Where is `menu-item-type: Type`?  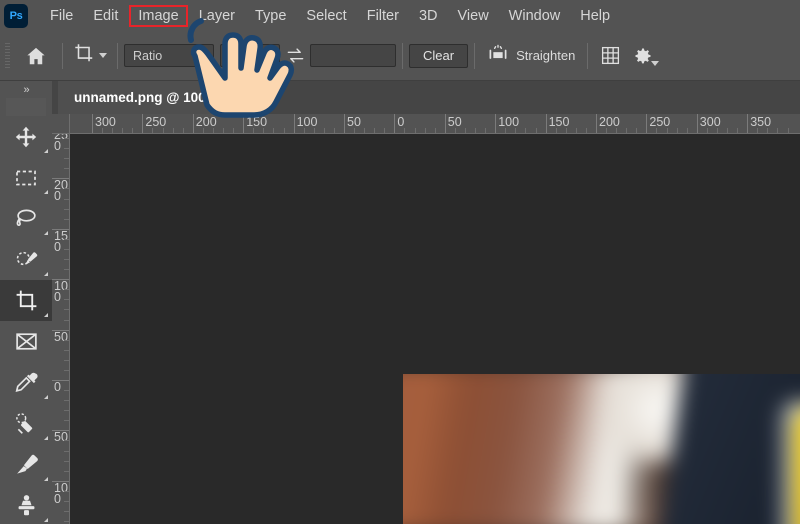 menu-item-type: Type is located at coordinates (270, 16).